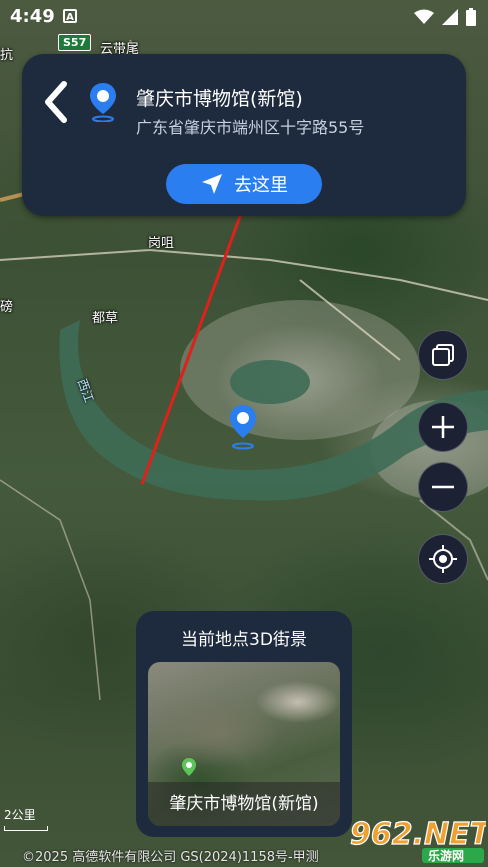 The image size is (488, 867). I want to click on battery-icon, so click(471, 17).